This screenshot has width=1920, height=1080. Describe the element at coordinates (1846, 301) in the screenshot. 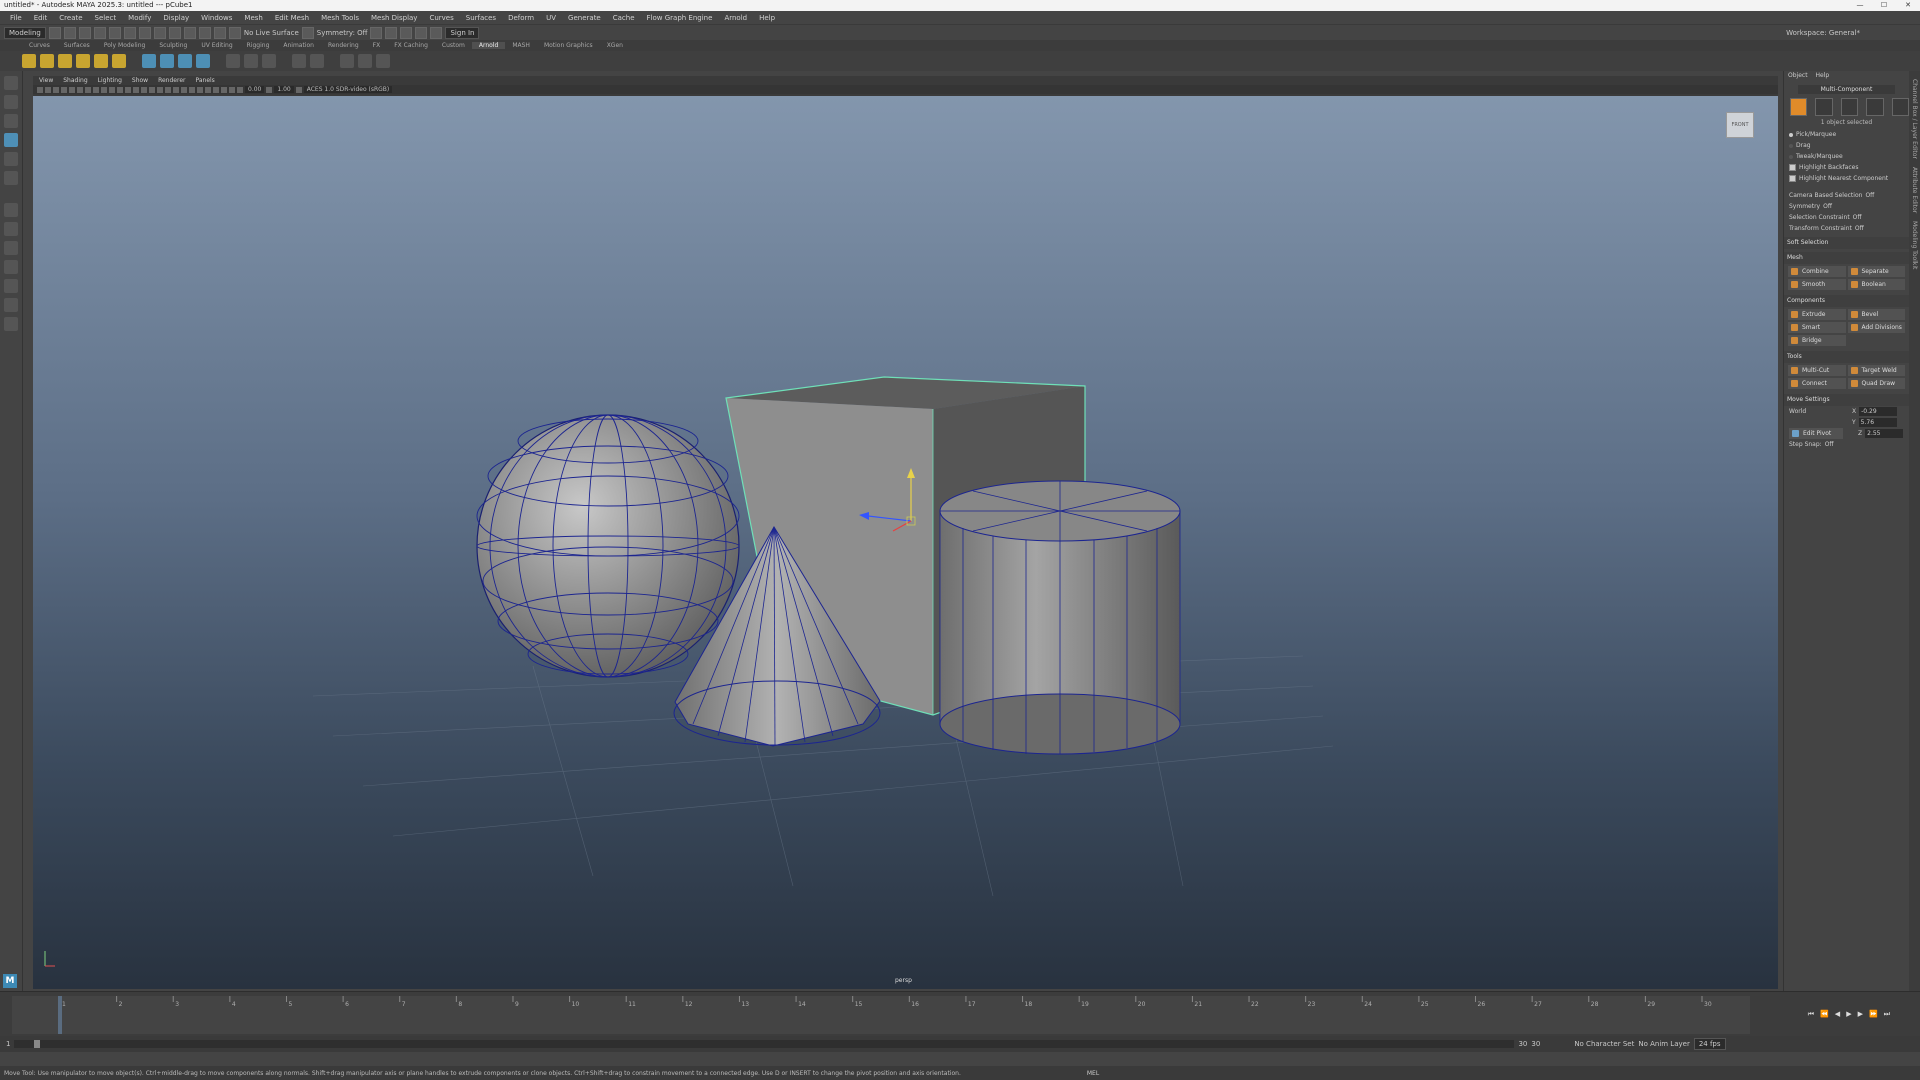

I see `components-section: Components` at that location.